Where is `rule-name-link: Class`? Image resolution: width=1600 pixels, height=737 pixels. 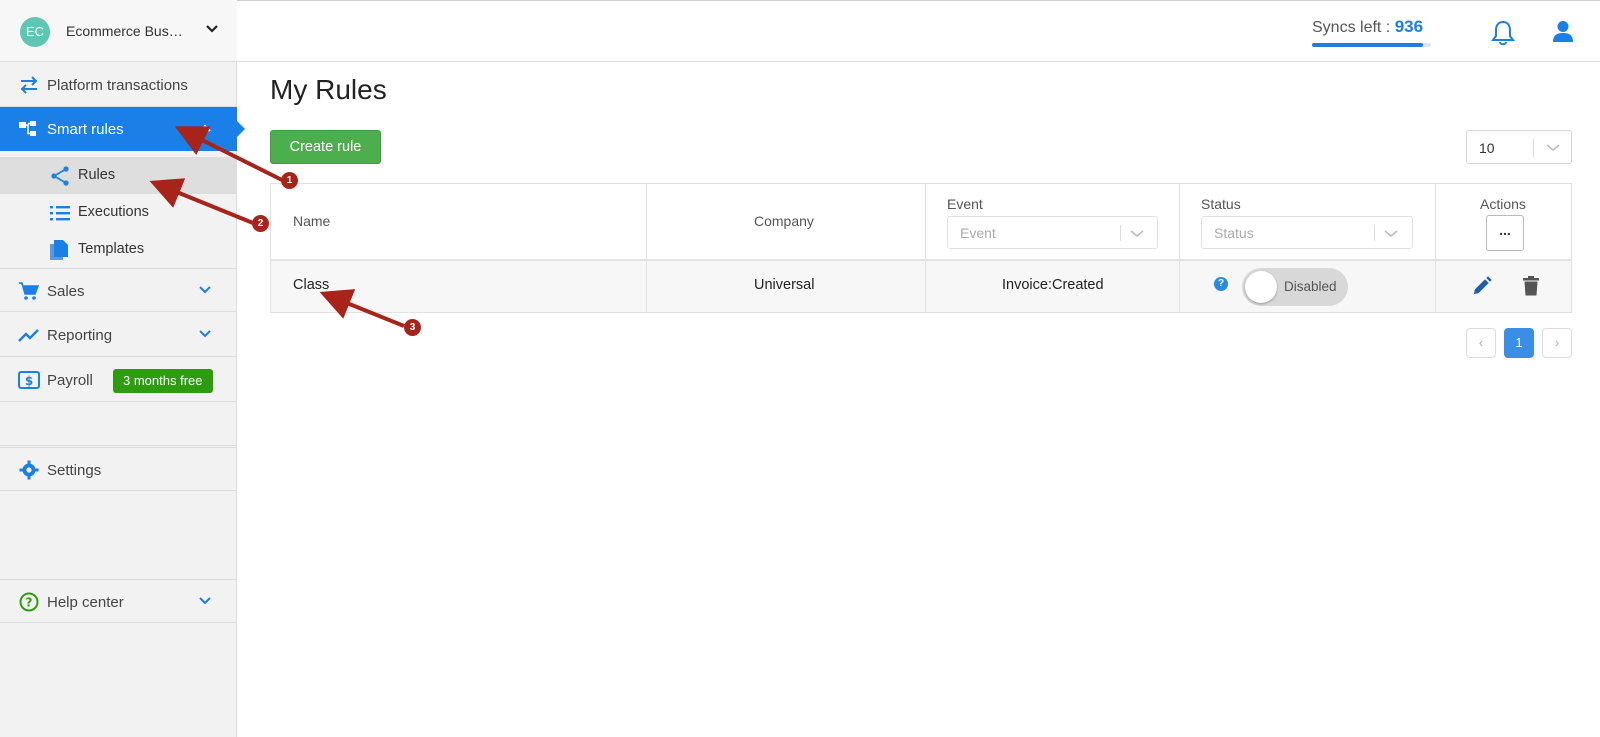
rule-name-link: Class is located at coordinates (311, 285).